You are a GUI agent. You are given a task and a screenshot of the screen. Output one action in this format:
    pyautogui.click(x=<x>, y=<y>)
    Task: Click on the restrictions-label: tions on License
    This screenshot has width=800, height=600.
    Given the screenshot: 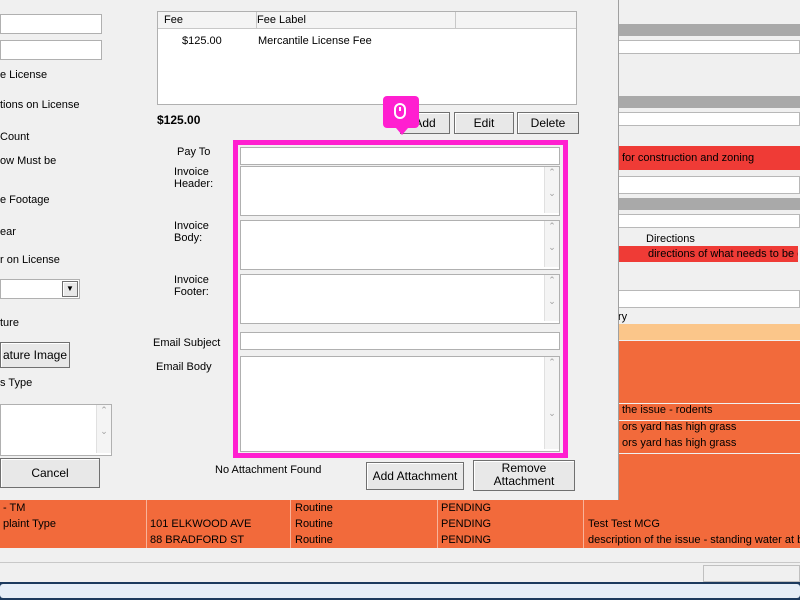 What is the action you would take?
    pyautogui.click(x=40, y=105)
    